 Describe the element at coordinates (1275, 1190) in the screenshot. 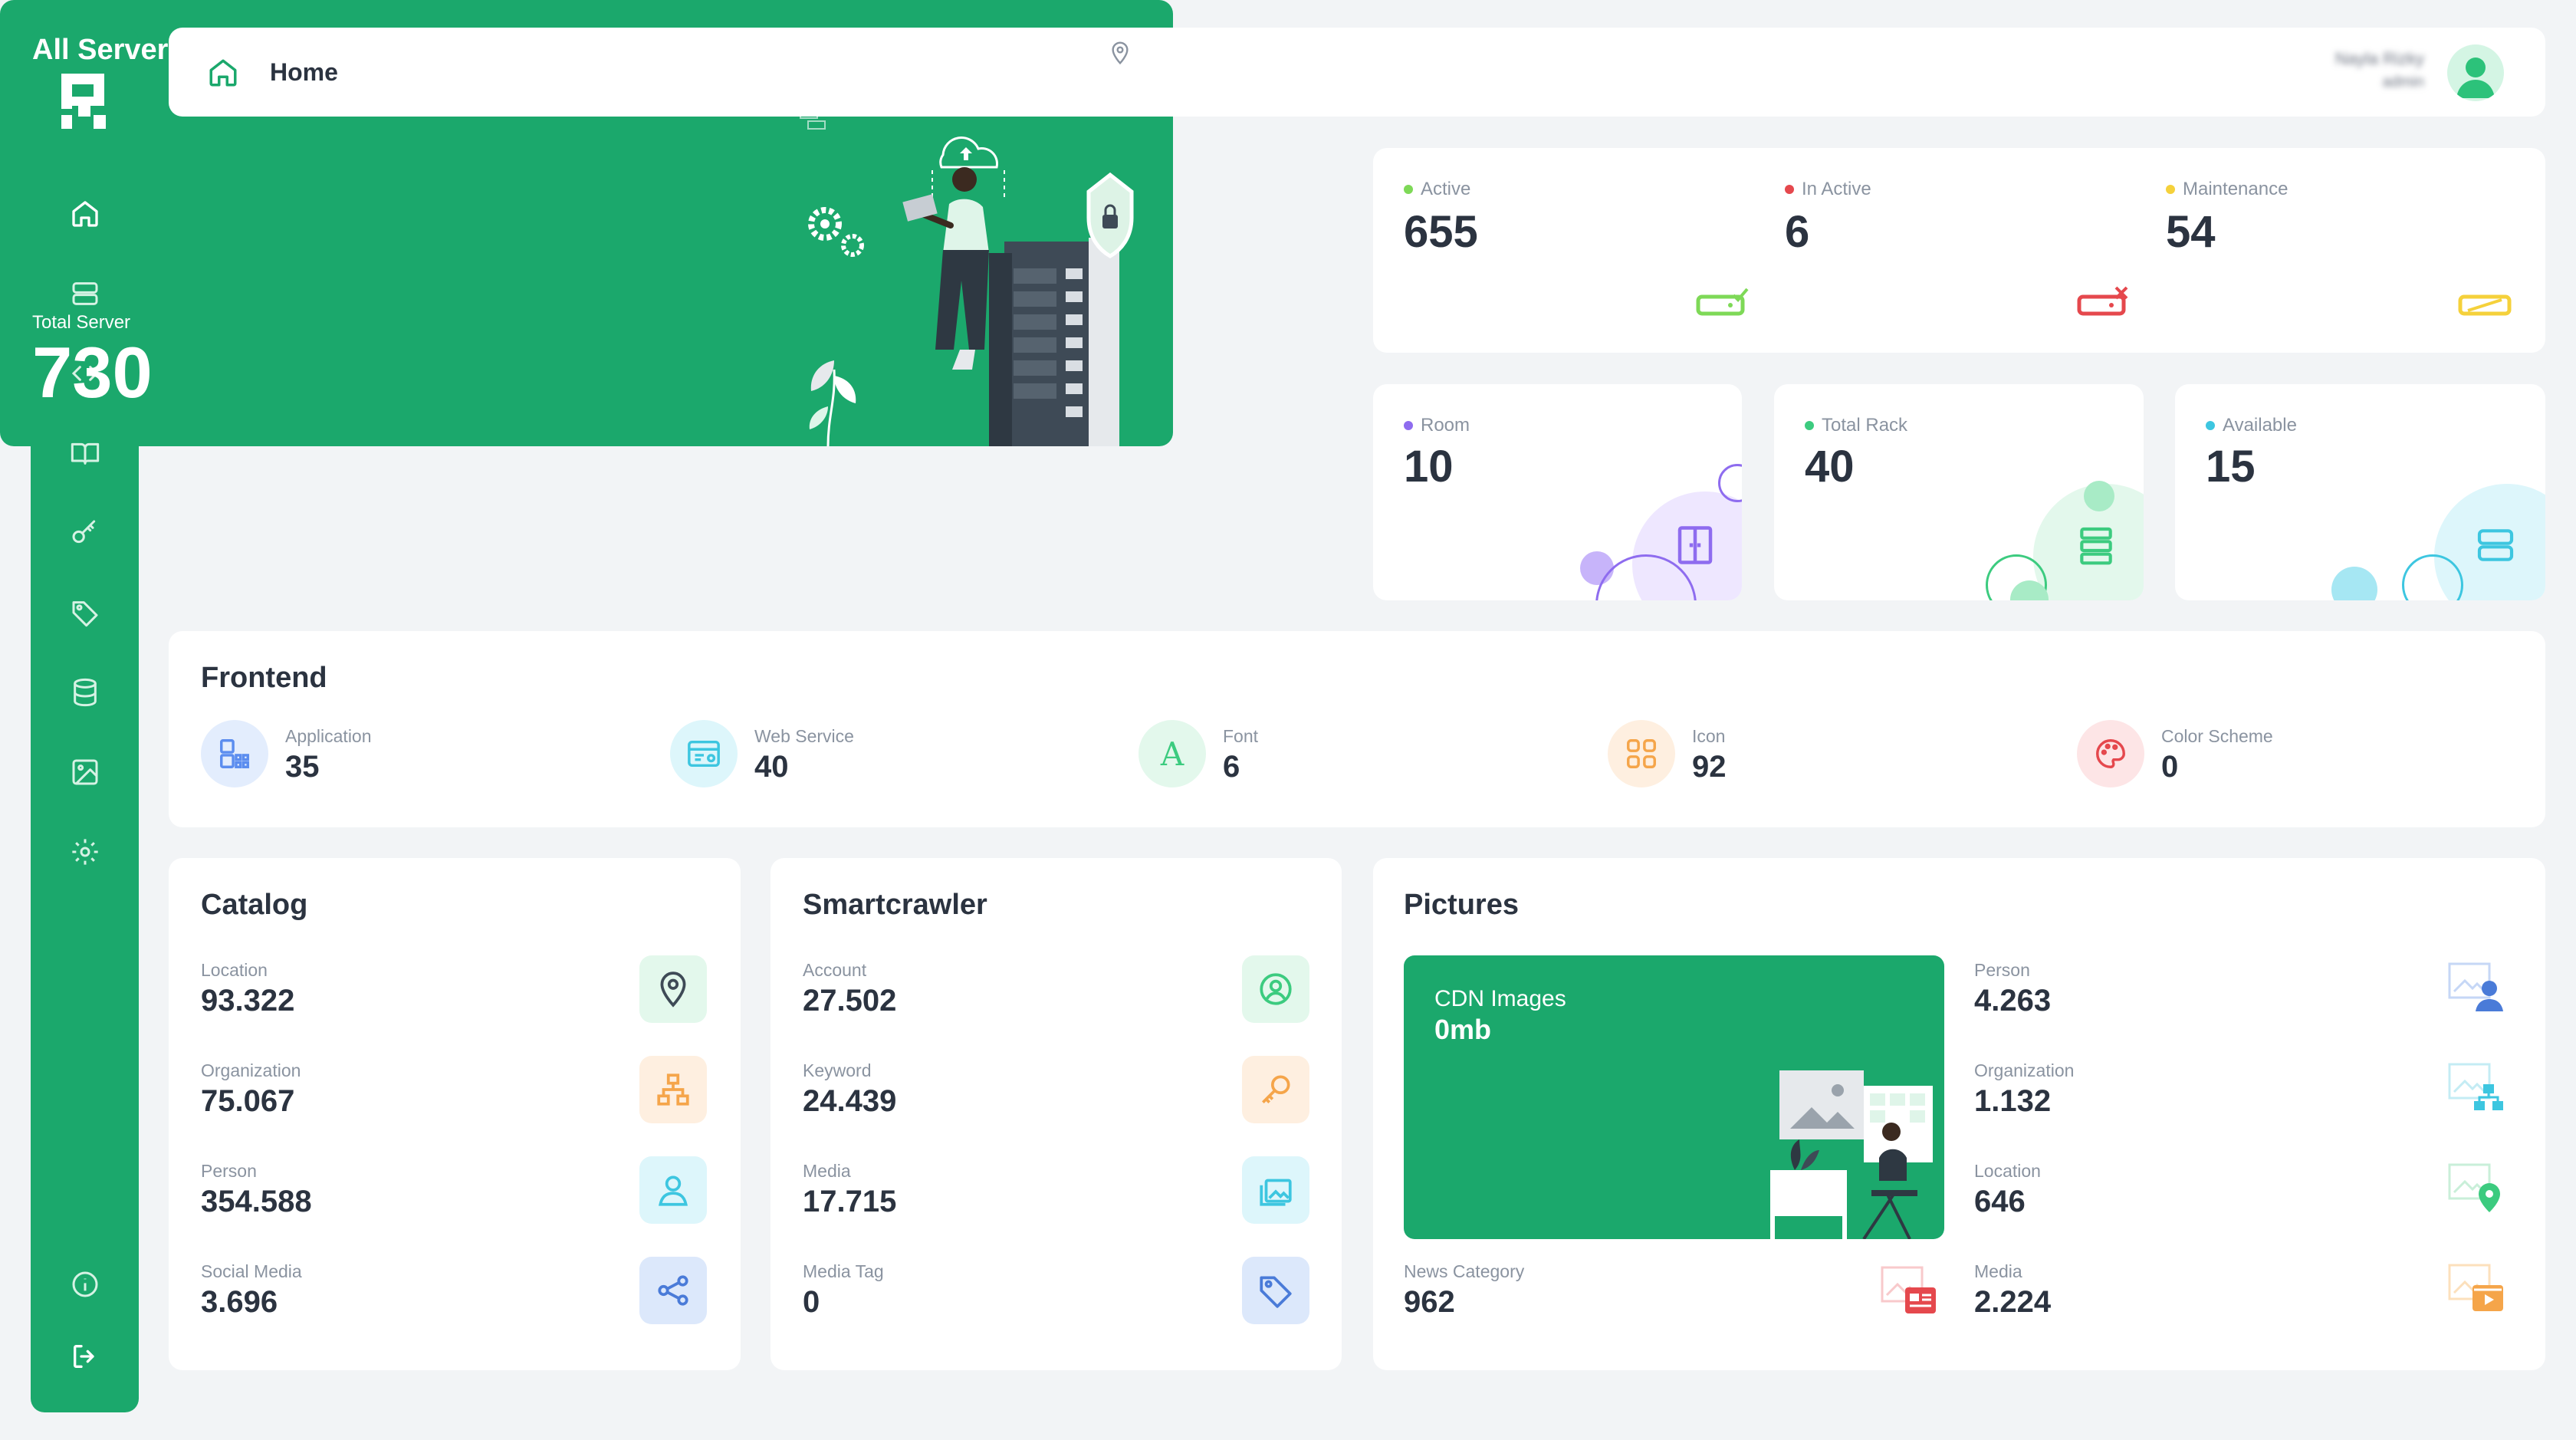

I see `media-gallery-icon` at that location.